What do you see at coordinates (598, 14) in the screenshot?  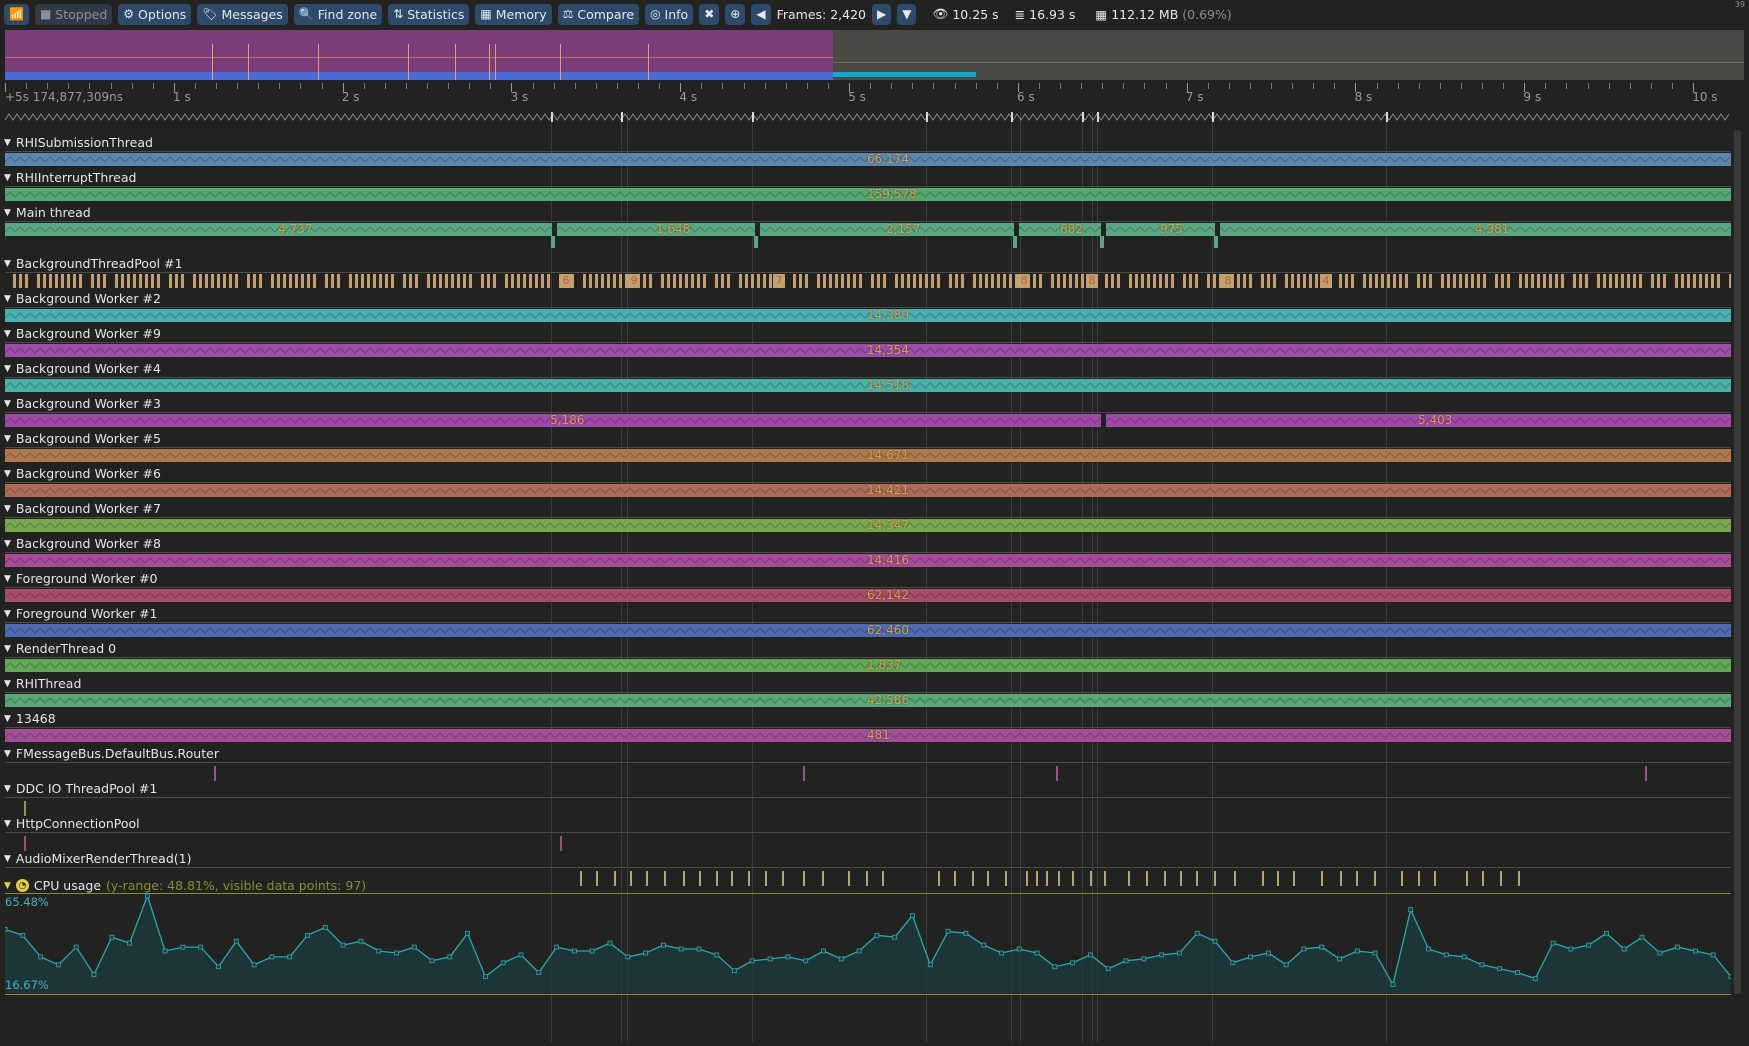 I see `compare-button: ⚖ Compare` at bounding box center [598, 14].